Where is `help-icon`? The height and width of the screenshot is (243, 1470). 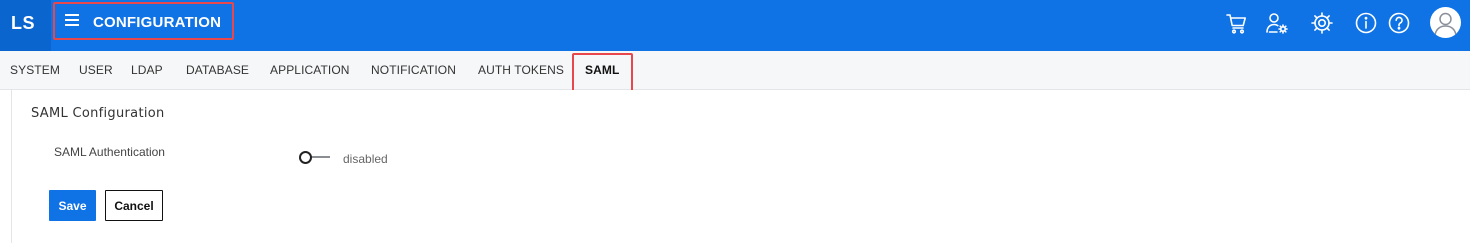
help-icon is located at coordinates (1399, 23).